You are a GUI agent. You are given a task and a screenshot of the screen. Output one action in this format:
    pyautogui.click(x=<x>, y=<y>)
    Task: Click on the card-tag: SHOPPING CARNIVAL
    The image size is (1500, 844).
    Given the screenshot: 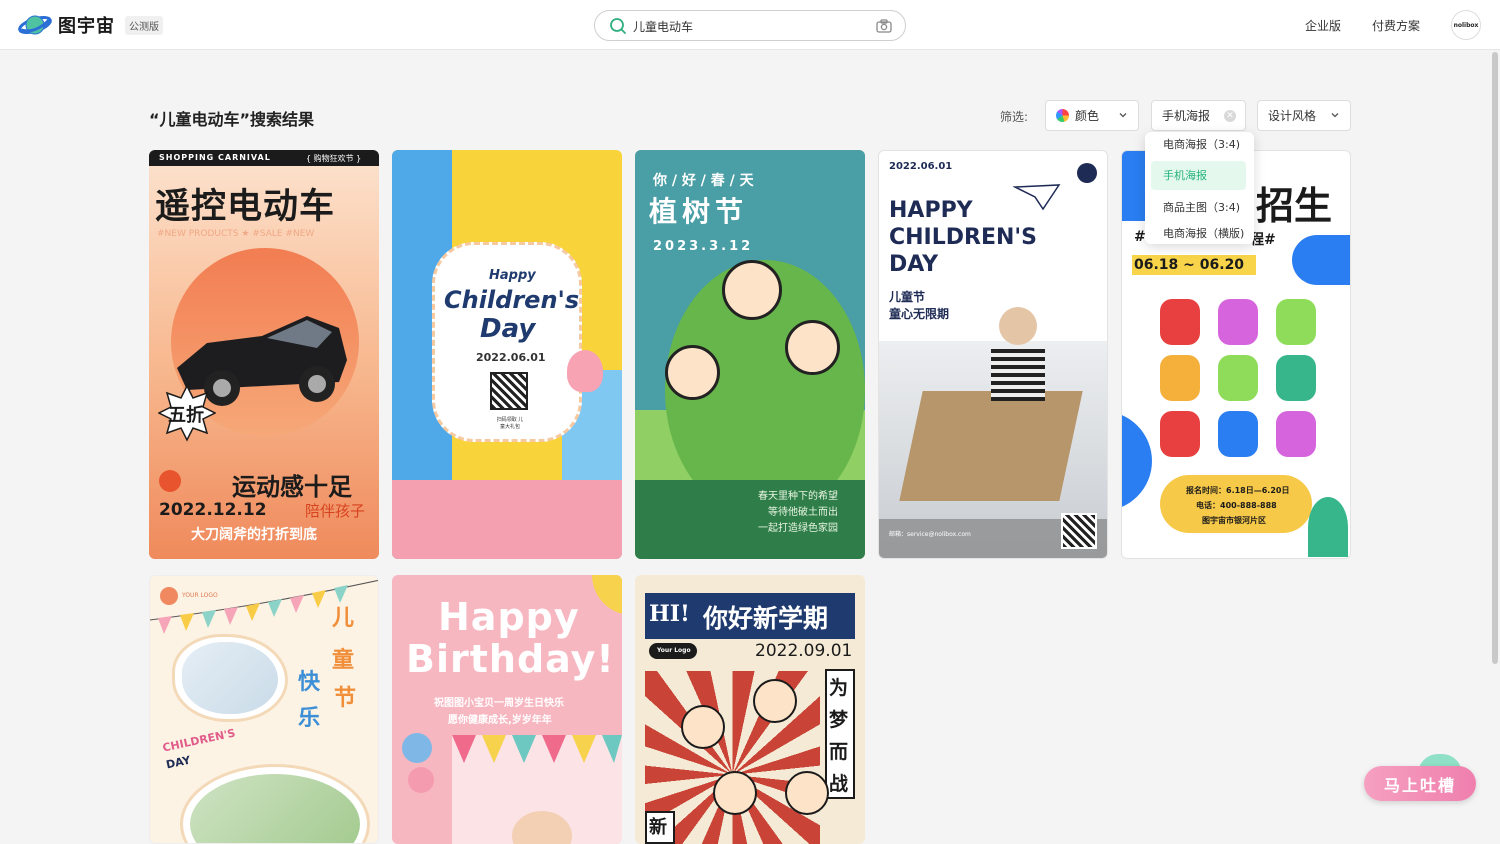 What is the action you would take?
    pyautogui.click(x=215, y=157)
    